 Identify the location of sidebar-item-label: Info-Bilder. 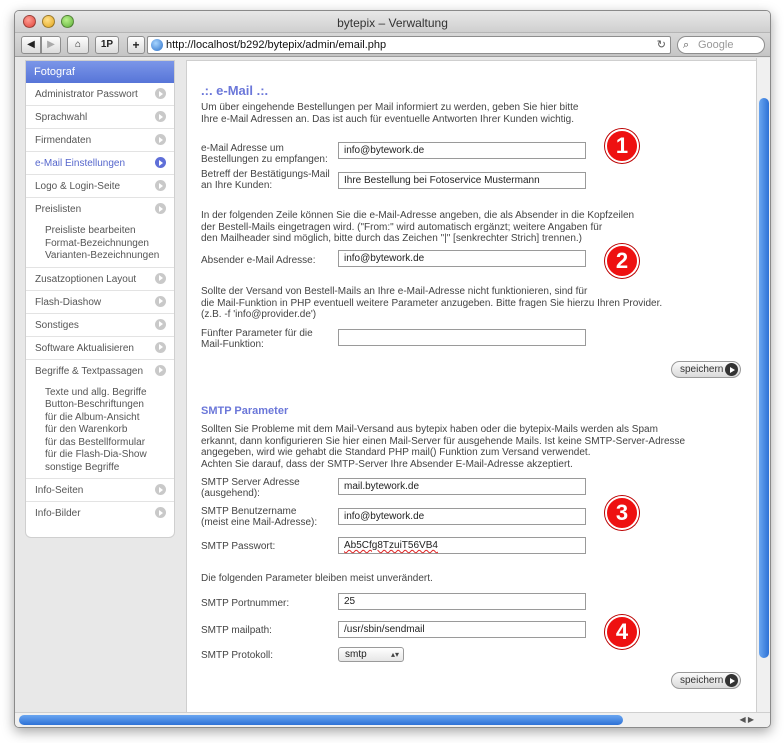
(58, 513).